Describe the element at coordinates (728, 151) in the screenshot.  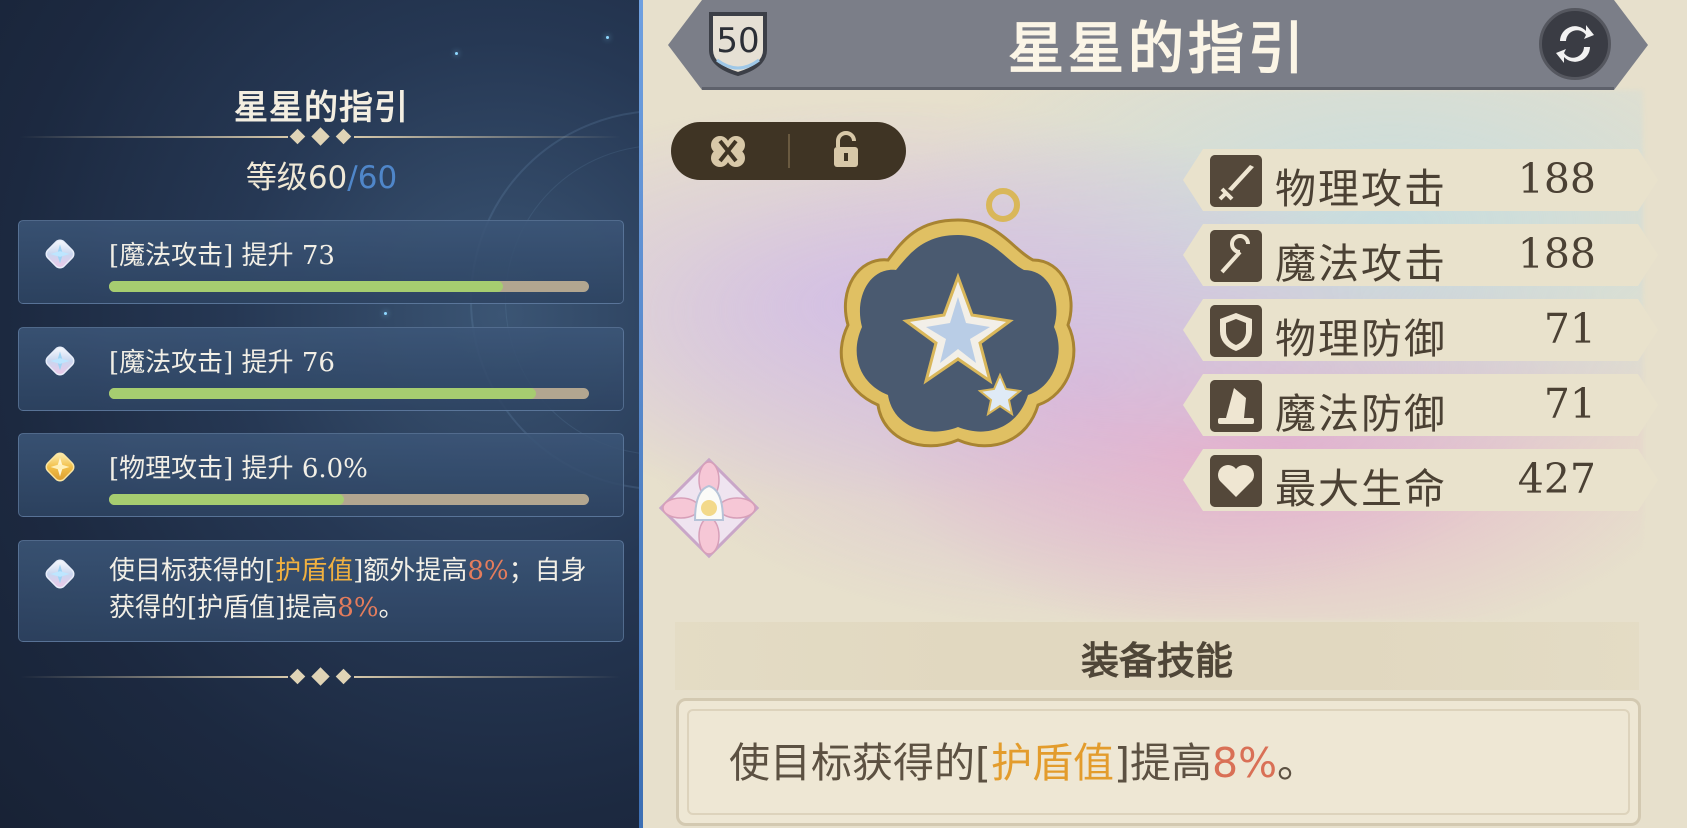
I see `discard-icon` at that location.